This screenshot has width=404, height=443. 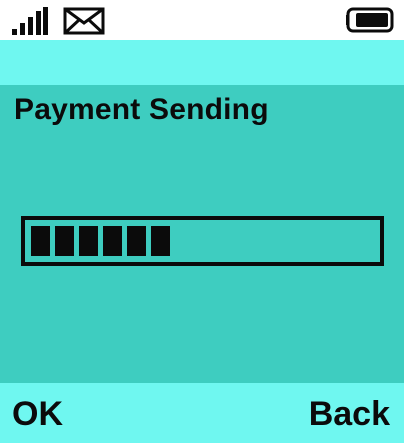 What do you see at coordinates (84, 21) in the screenshot?
I see `envelope-icon` at bounding box center [84, 21].